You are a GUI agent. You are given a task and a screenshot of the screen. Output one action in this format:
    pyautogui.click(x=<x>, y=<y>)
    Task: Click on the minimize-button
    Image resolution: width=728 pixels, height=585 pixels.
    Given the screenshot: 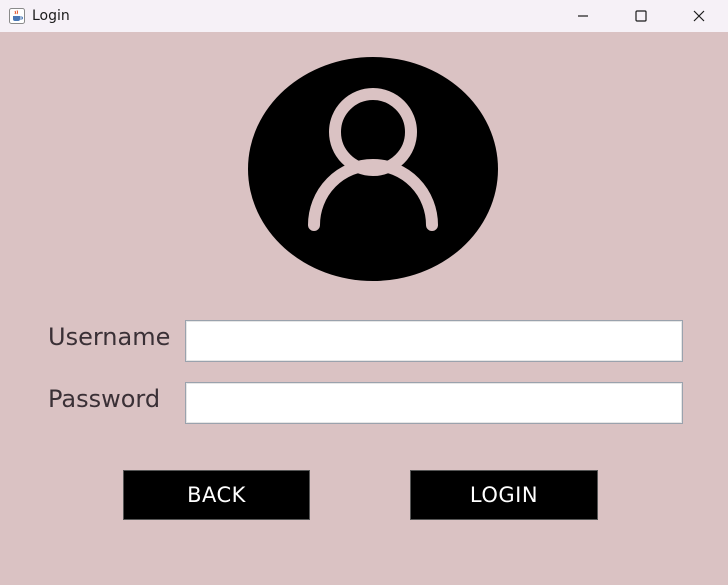 What is the action you would take?
    pyautogui.click(x=583, y=16)
    